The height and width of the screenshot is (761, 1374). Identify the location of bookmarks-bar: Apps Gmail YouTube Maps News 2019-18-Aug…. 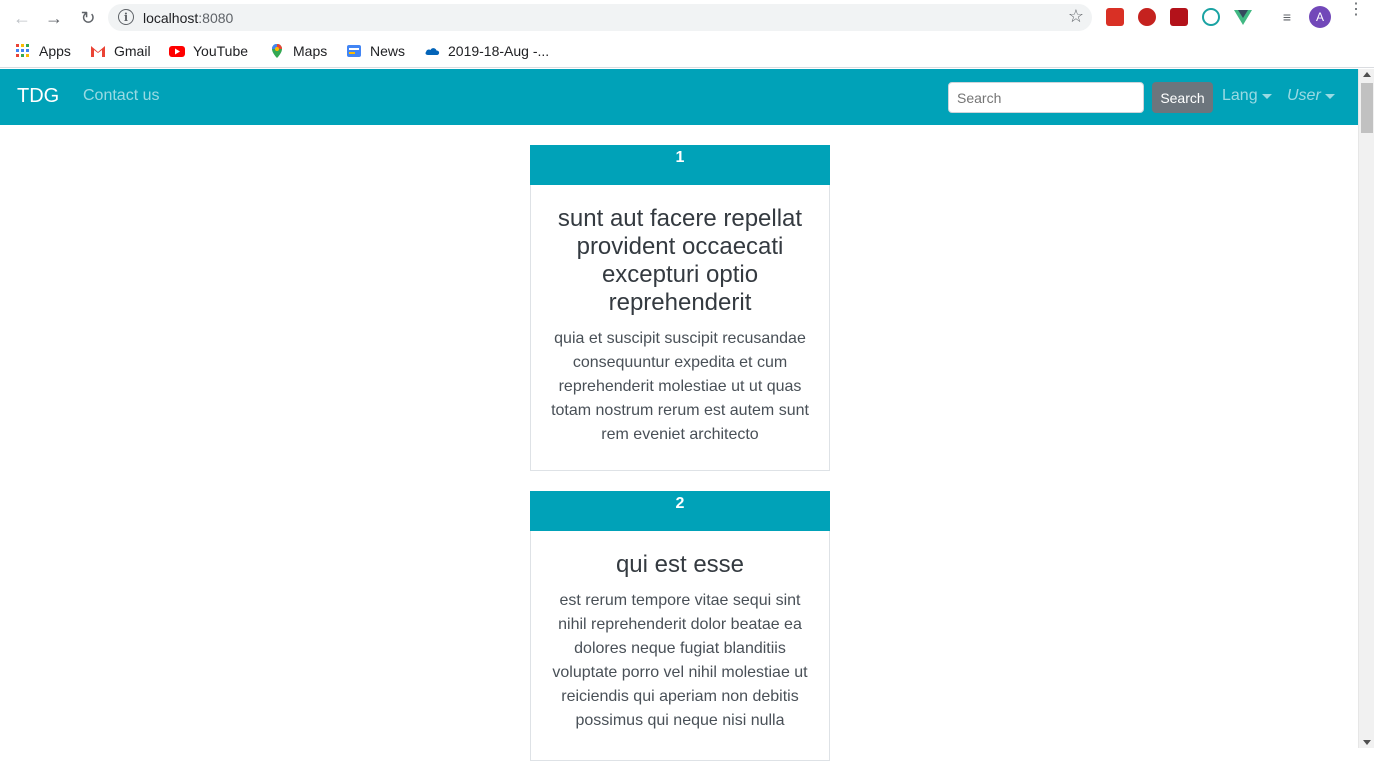
(687, 51).